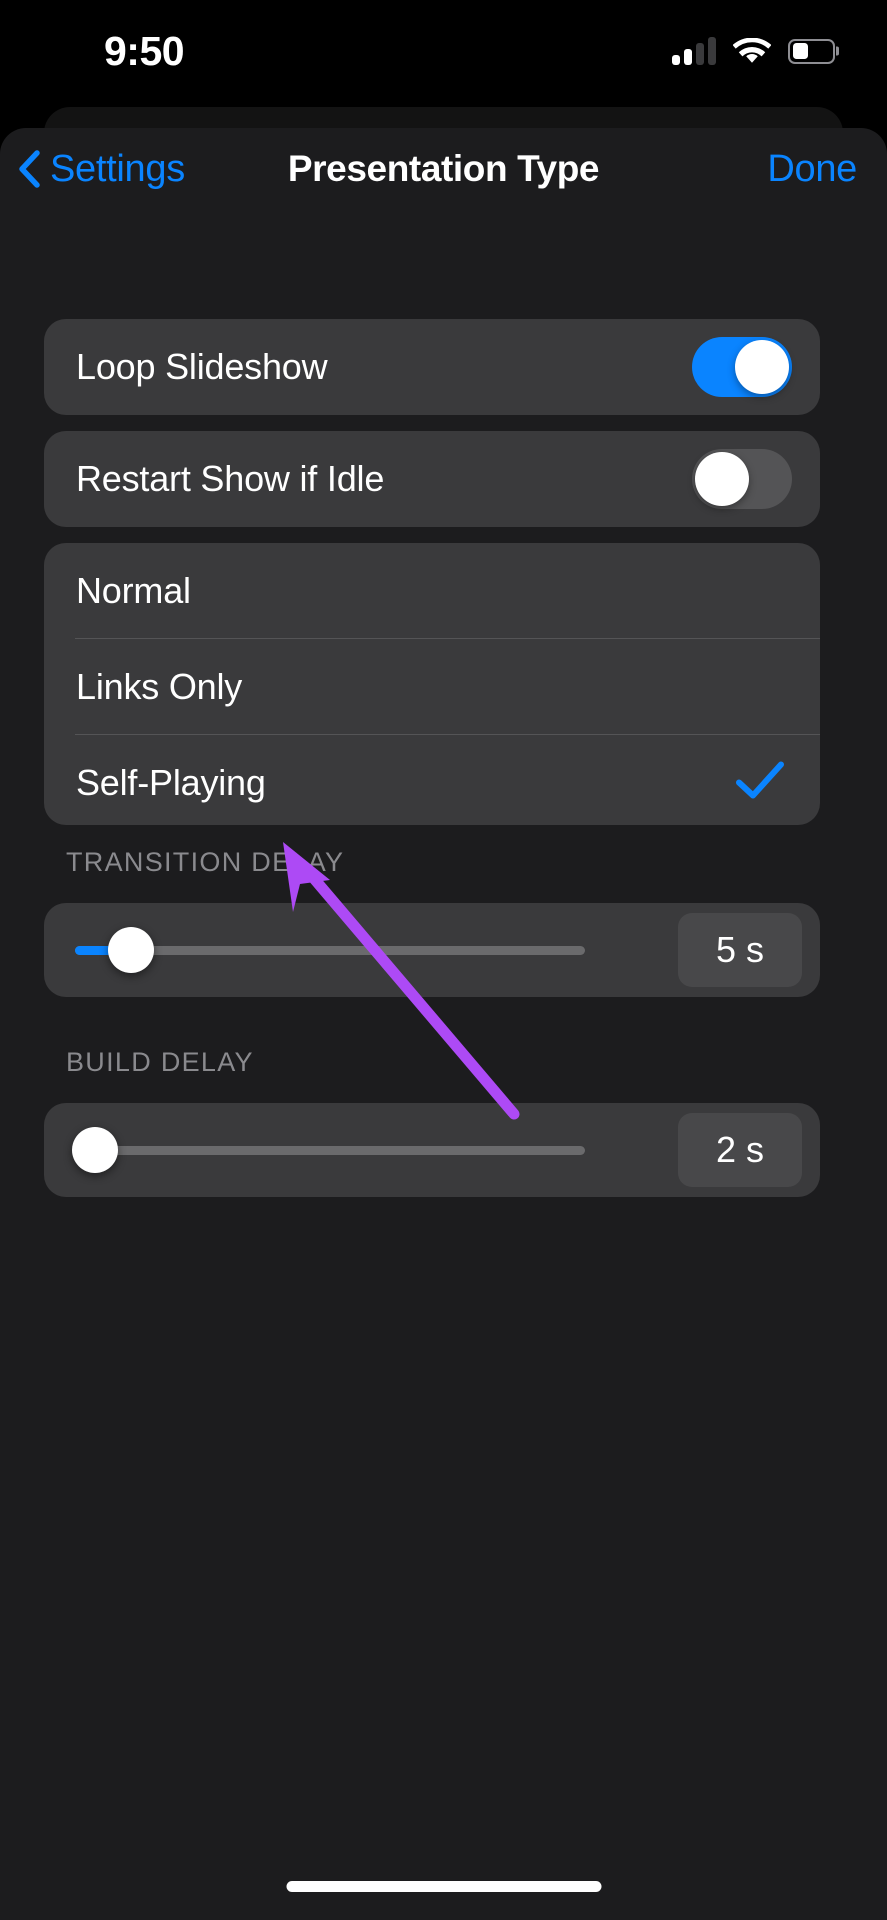  I want to click on navigation-bar: Settings Presentation Type Done, so click(443, 169).